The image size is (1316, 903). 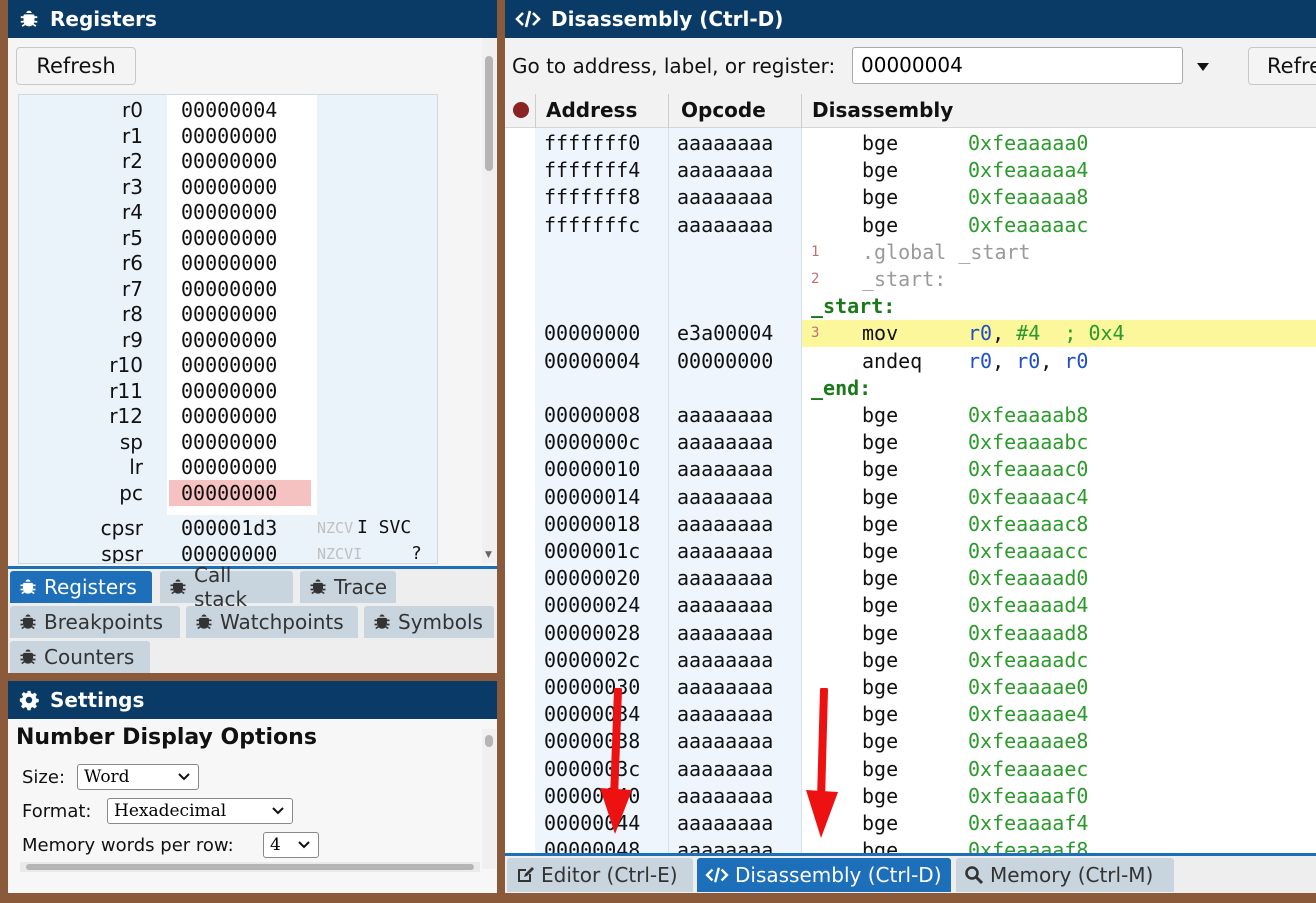 I want to click on disassembly-row: 00000010 aaaaaaaa bge 0xfeaaaac0, so click(x=910, y=469).